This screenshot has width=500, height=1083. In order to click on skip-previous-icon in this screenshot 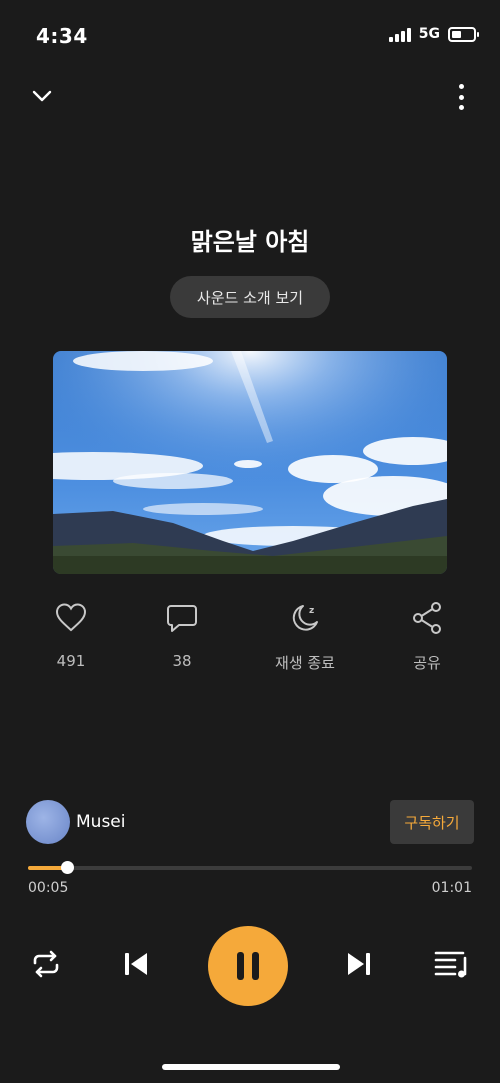, I will do `click(136, 964)`.